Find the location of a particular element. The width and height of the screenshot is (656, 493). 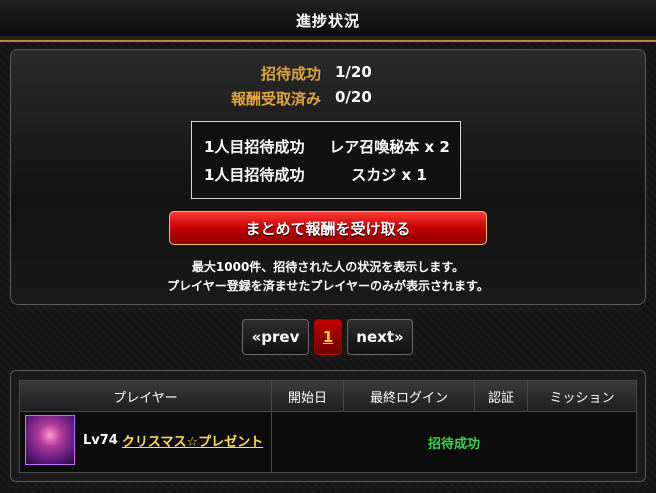

page-1-button: 1 is located at coordinates (328, 337).